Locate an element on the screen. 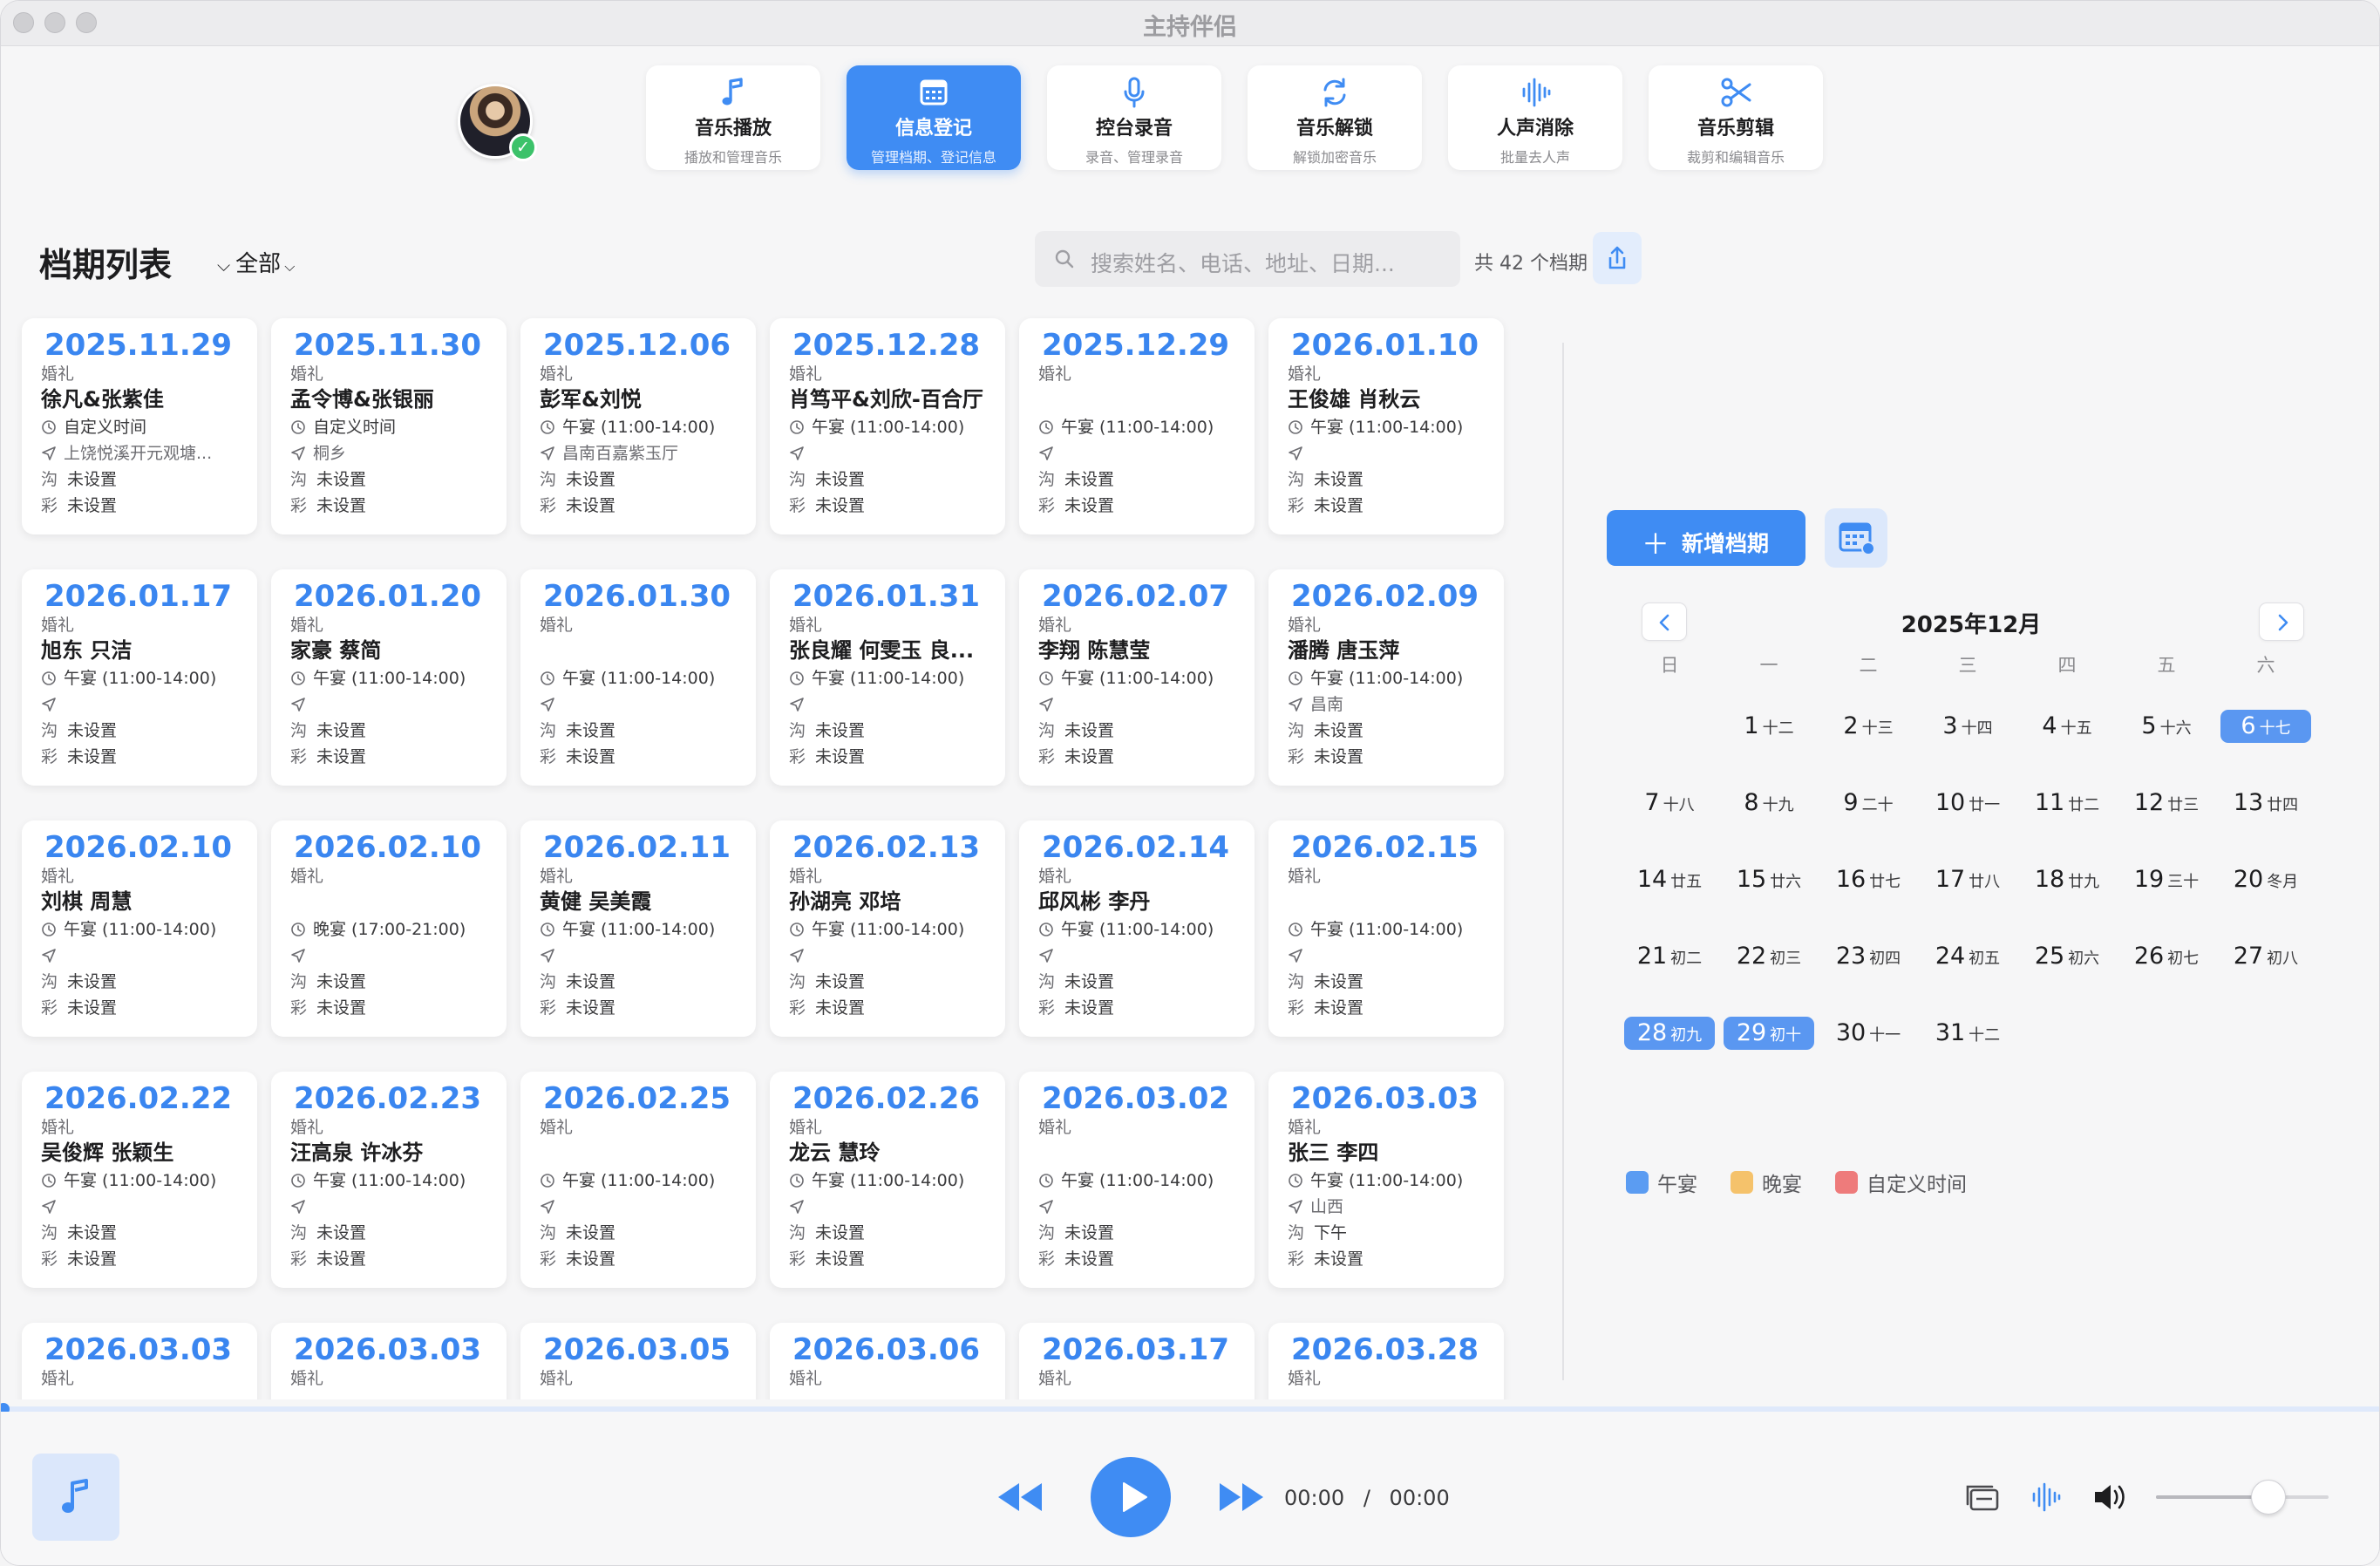 The image size is (2380, 1566). calendar-day: 27 初八 is located at coordinates (2265, 956).